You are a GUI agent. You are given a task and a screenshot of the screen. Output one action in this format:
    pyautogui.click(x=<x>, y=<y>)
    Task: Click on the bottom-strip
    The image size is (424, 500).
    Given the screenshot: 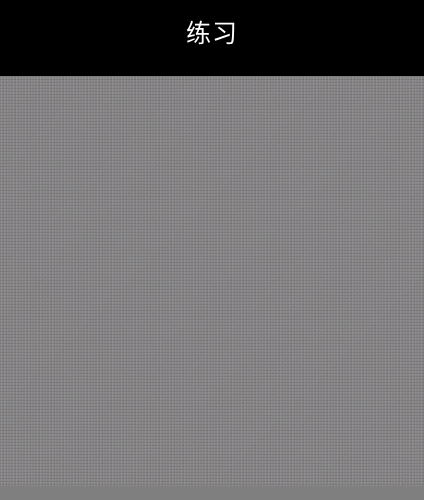 What is the action you would take?
    pyautogui.click(x=212, y=493)
    